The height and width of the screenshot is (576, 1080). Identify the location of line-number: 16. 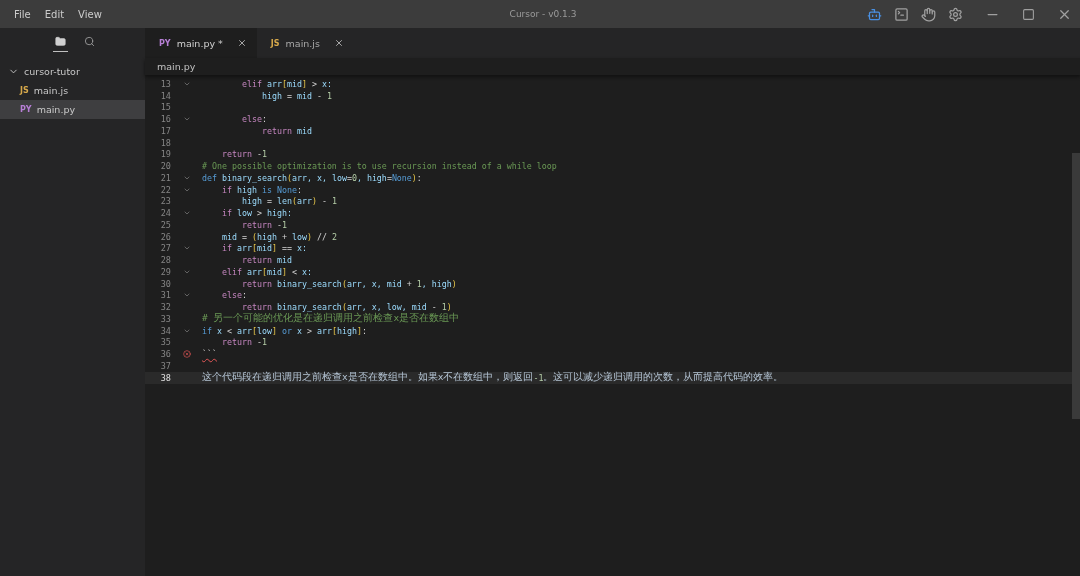
(165, 119).